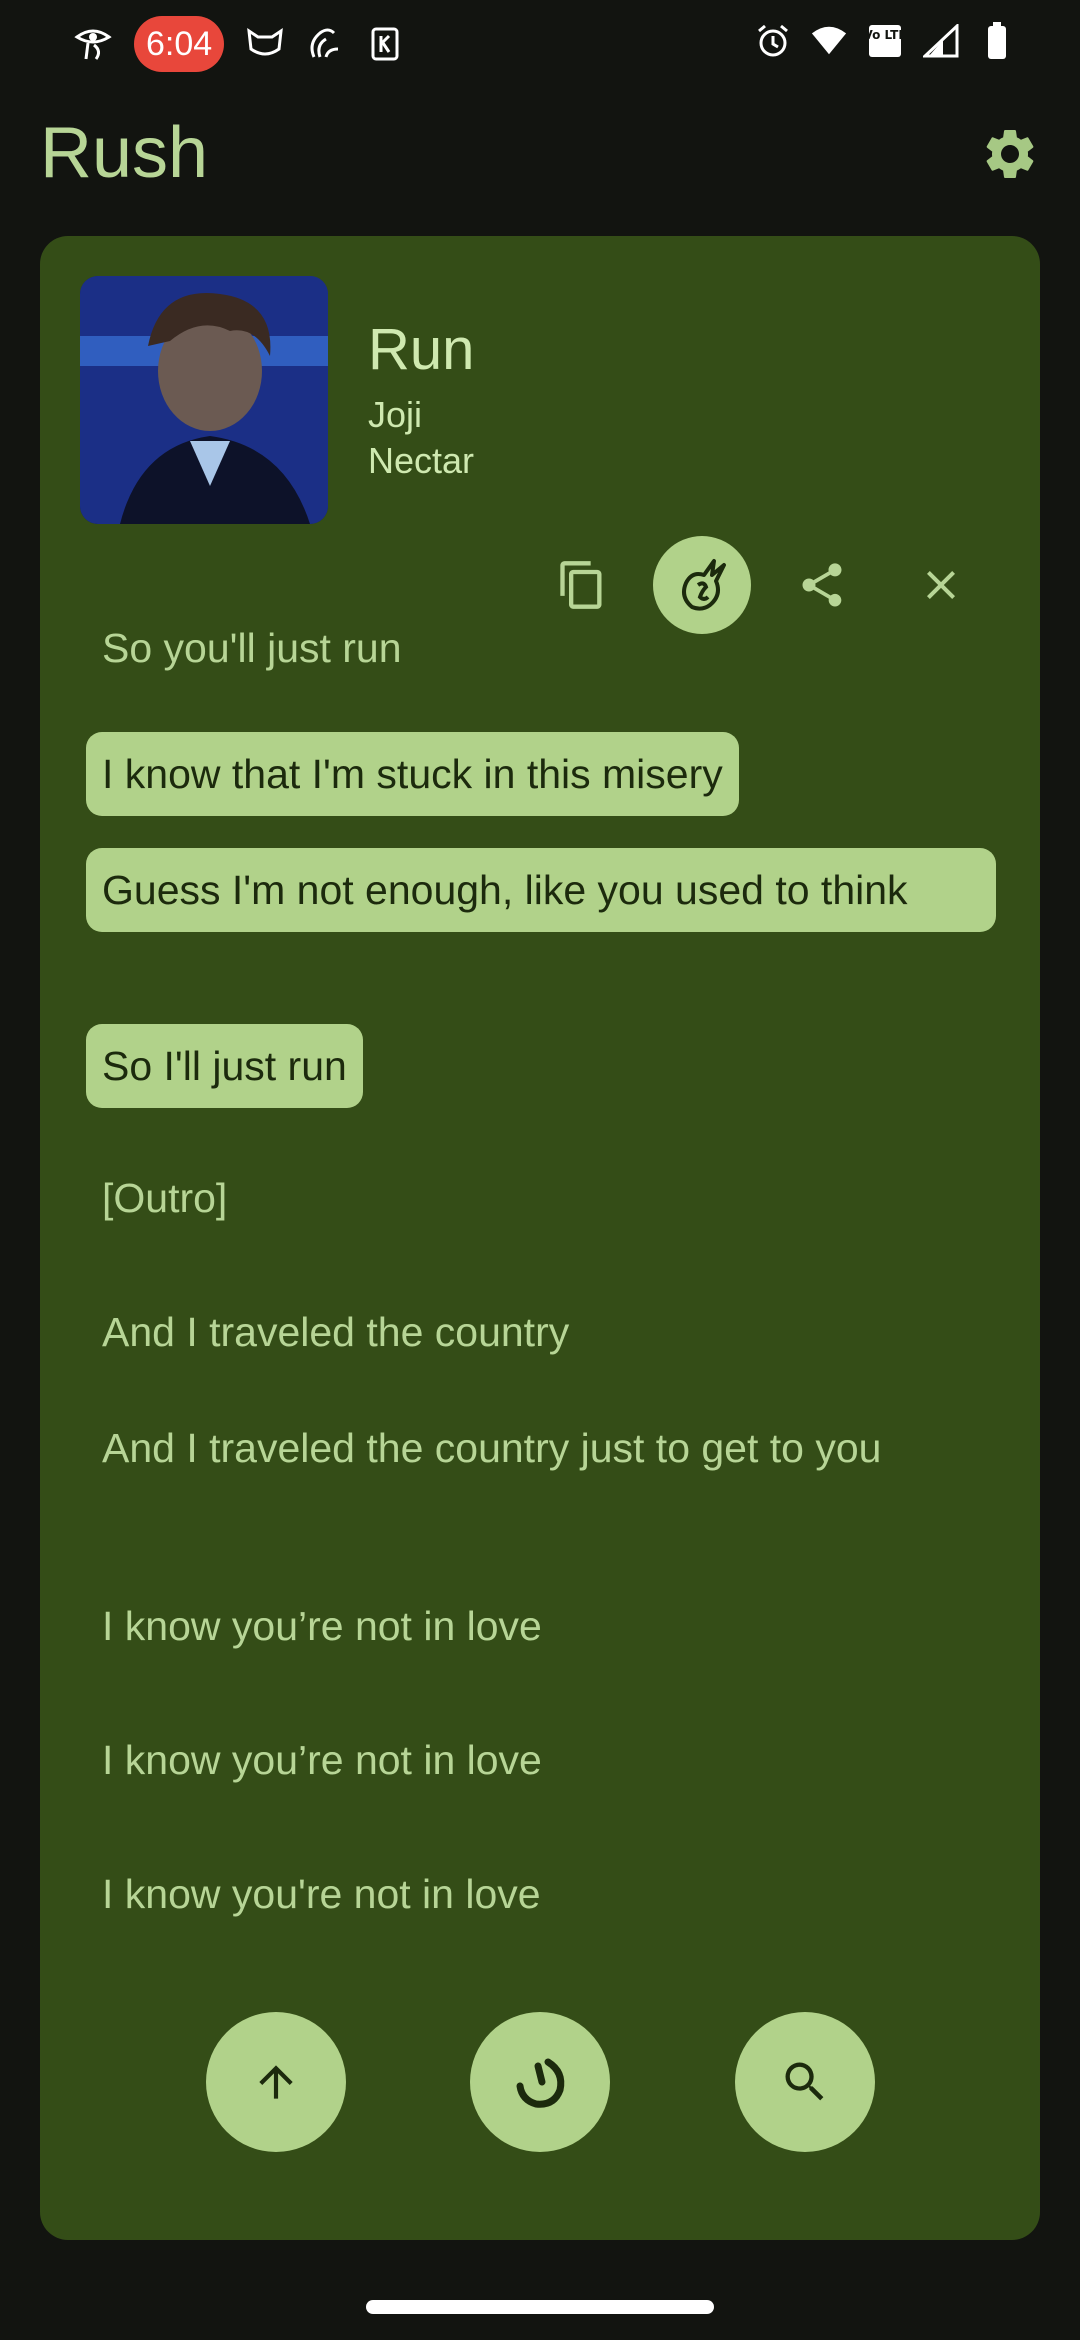 This screenshot has height=2340, width=1080. Describe the element at coordinates (252, 653) in the screenshot. I see `lyric-line: So you'll just run` at that location.